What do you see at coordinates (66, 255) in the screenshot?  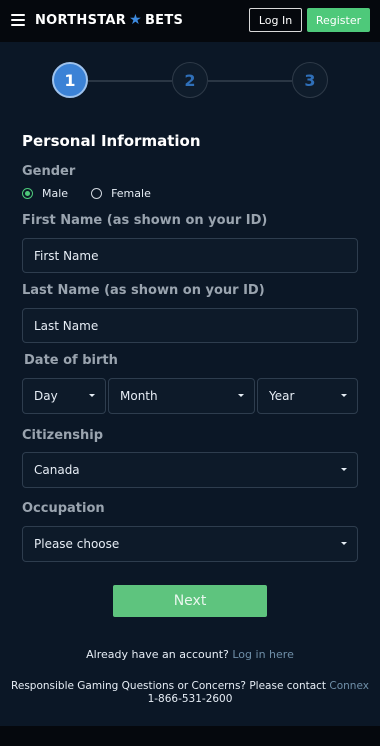 I see `first-name-placeholder: First Name` at bounding box center [66, 255].